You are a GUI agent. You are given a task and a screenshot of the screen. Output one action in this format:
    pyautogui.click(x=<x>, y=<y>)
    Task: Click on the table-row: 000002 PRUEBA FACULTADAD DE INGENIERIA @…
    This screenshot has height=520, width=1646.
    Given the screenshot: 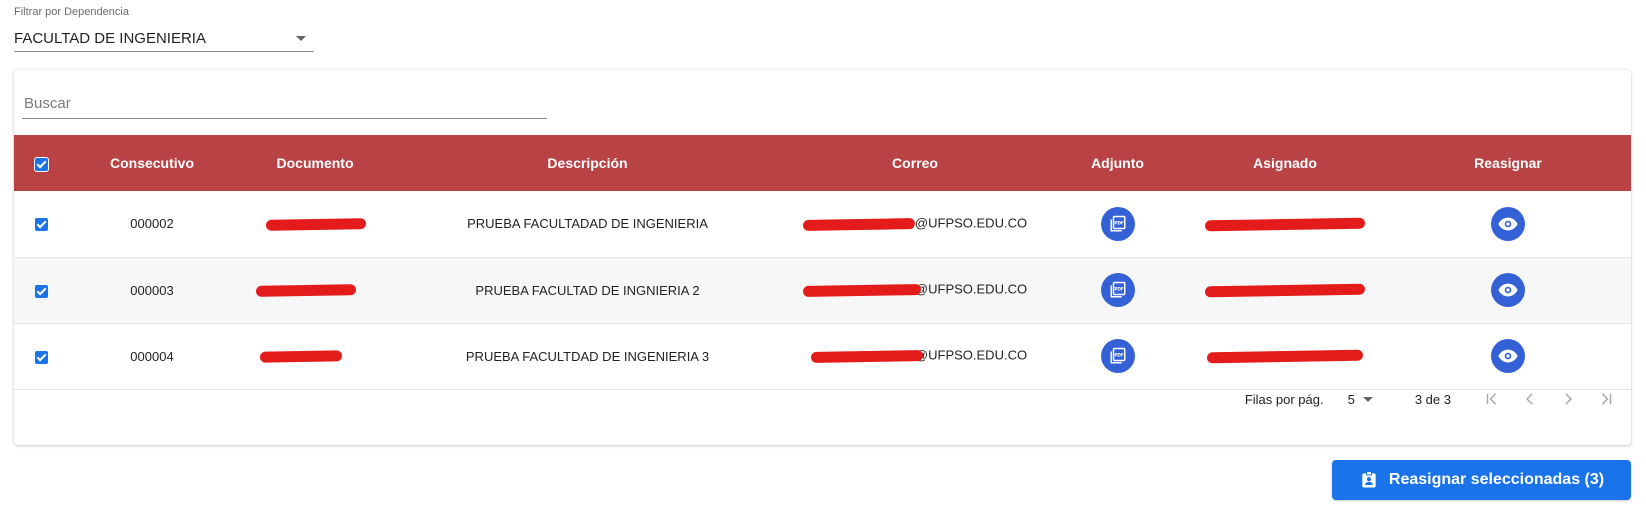 What is the action you would take?
    pyautogui.click(x=822, y=224)
    